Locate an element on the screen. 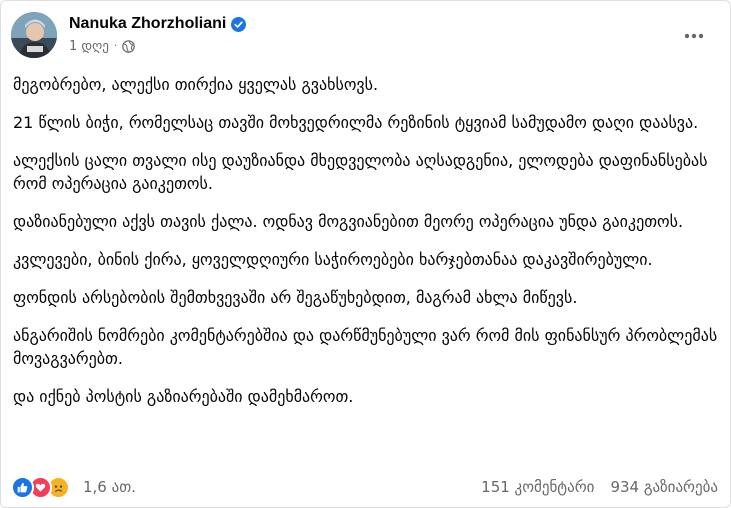 The image size is (731, 508). avatar is located at coordinates (34, 35).